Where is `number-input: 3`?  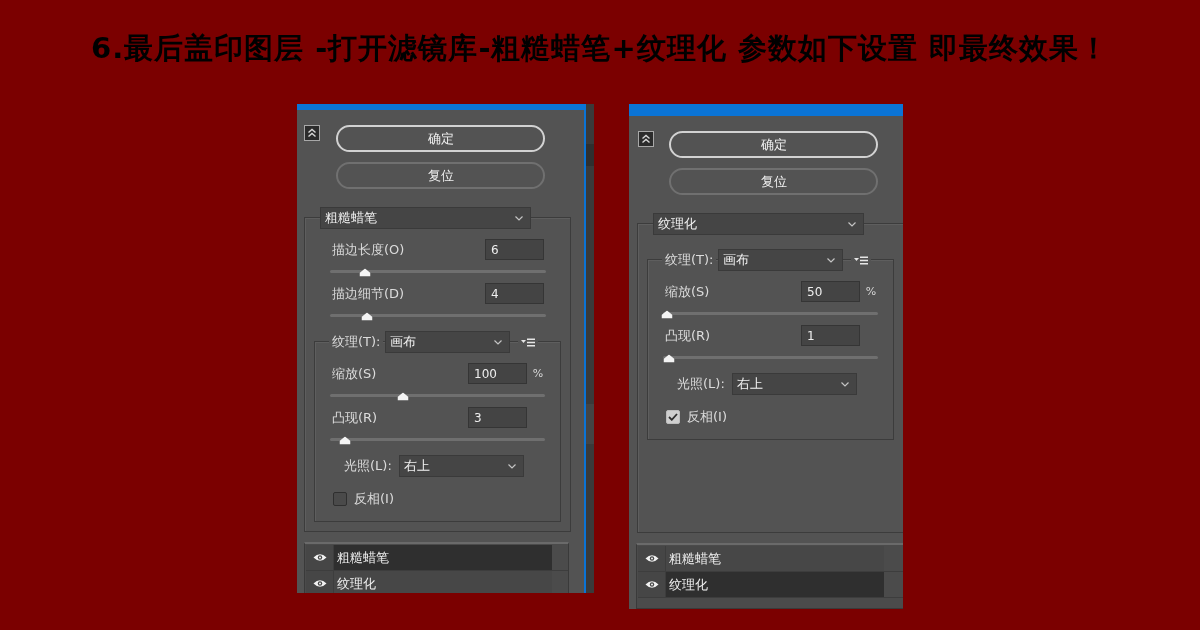
number-input: 3 is located at coordinates (497, 417).